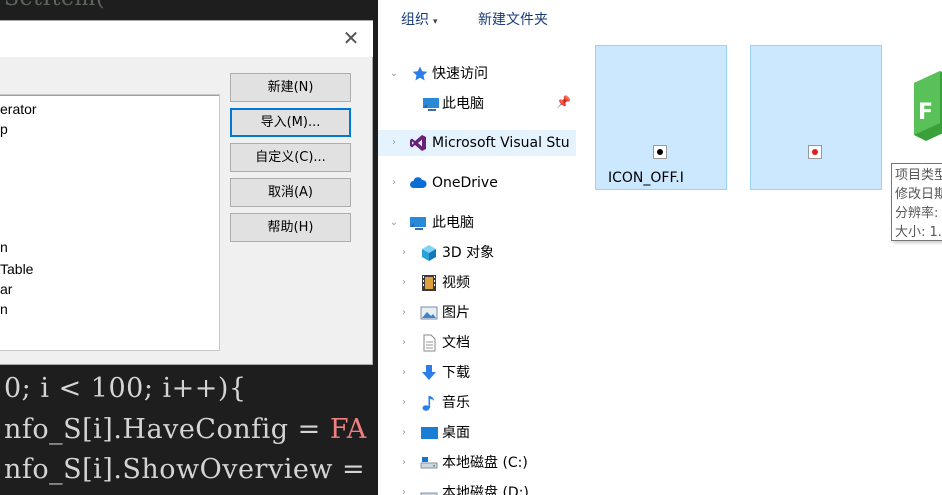 The height and width of the screenshot is (495, 942). I want to click on list-item: p, so click(4, 129).